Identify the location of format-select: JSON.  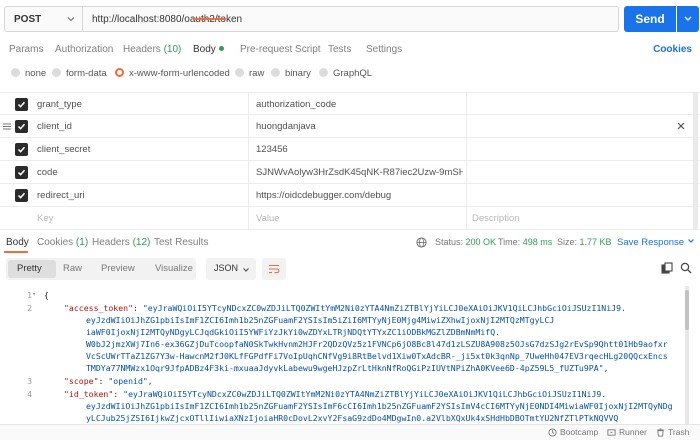
(231, 269).